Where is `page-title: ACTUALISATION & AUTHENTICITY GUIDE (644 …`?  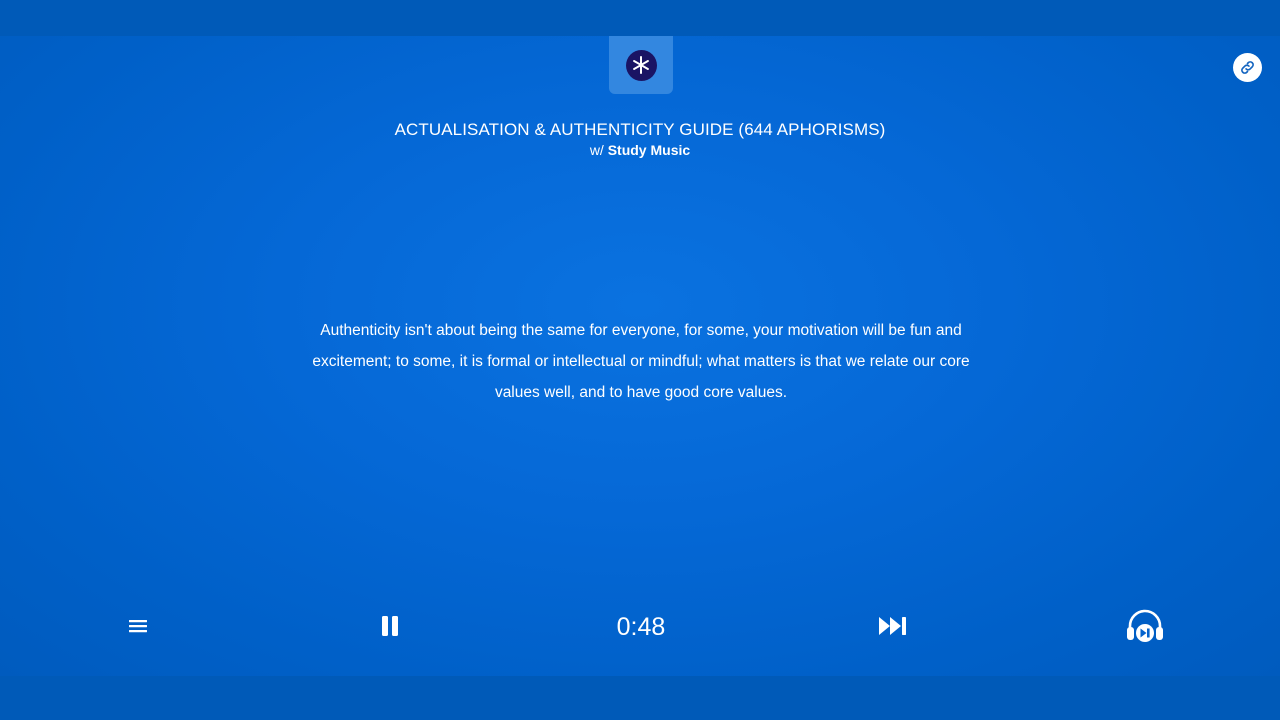 page-title: ACTUALISATION & AUTHENTICITY GUIDE (644 … is located at coordinates (640, 129).